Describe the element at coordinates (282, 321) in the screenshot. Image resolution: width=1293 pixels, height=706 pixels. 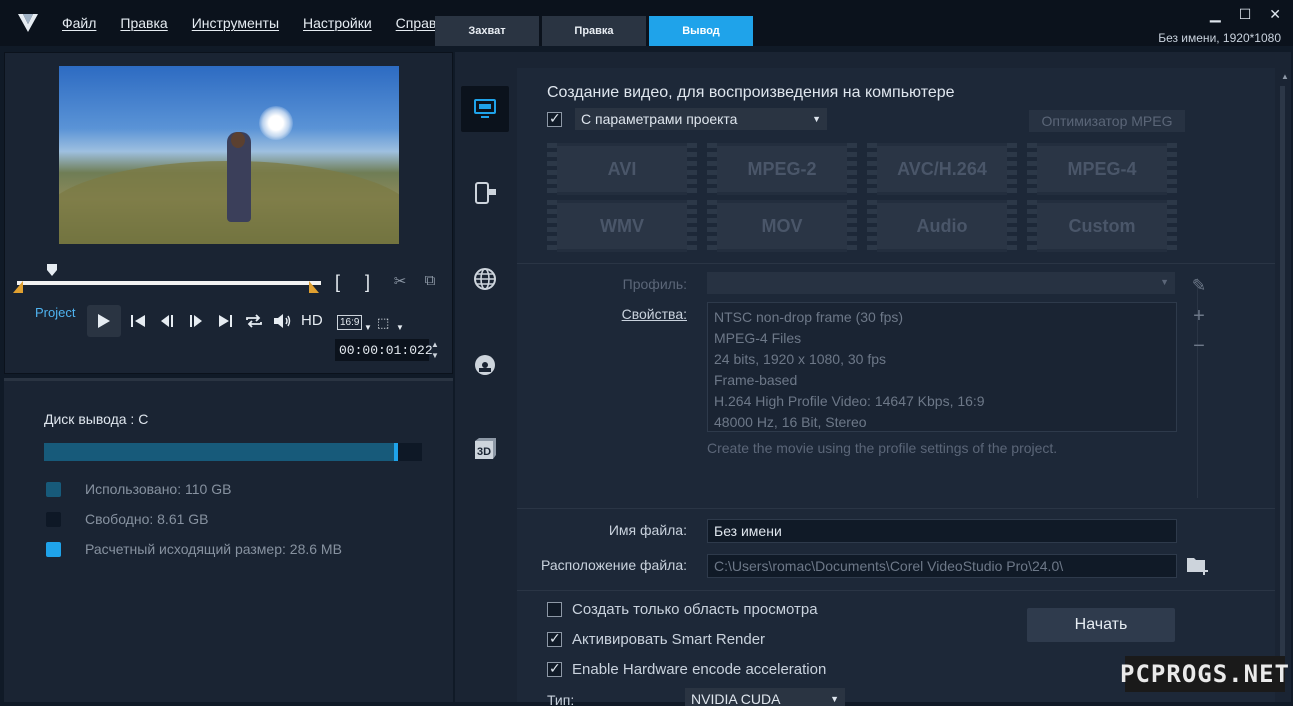
I see `volume-icon` at that location.